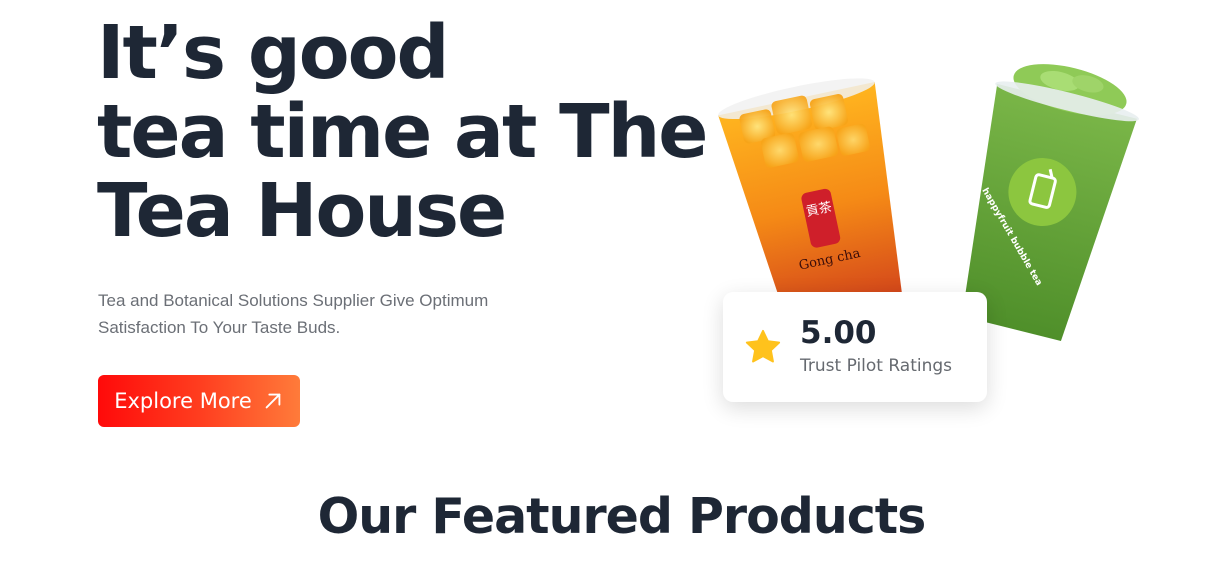 Image resolution: width=1213 pixels, height=571 pixels. I want to click on rating-card: 5.00 Trust Pilot Ratings, so click(855, 347).